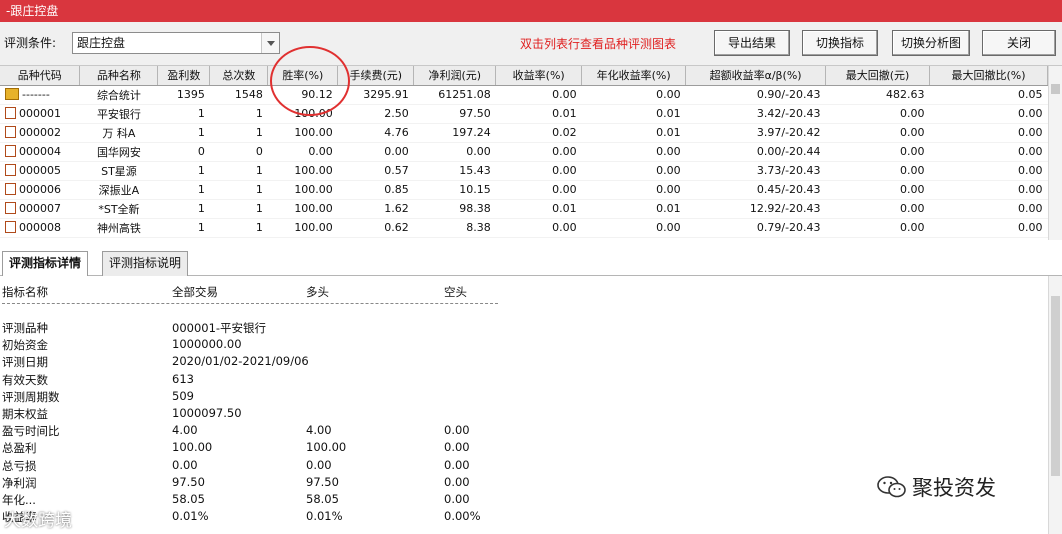  I want to click on cell-code-text: 000006, so click(40, 189).